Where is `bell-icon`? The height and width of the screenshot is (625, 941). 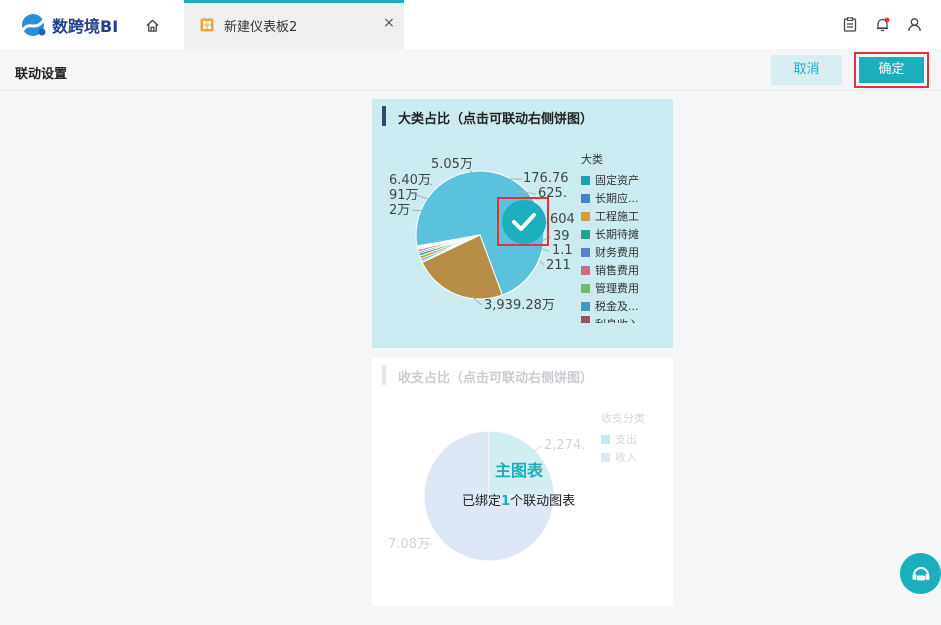 bell-icon is located at coordinates (882, 24).